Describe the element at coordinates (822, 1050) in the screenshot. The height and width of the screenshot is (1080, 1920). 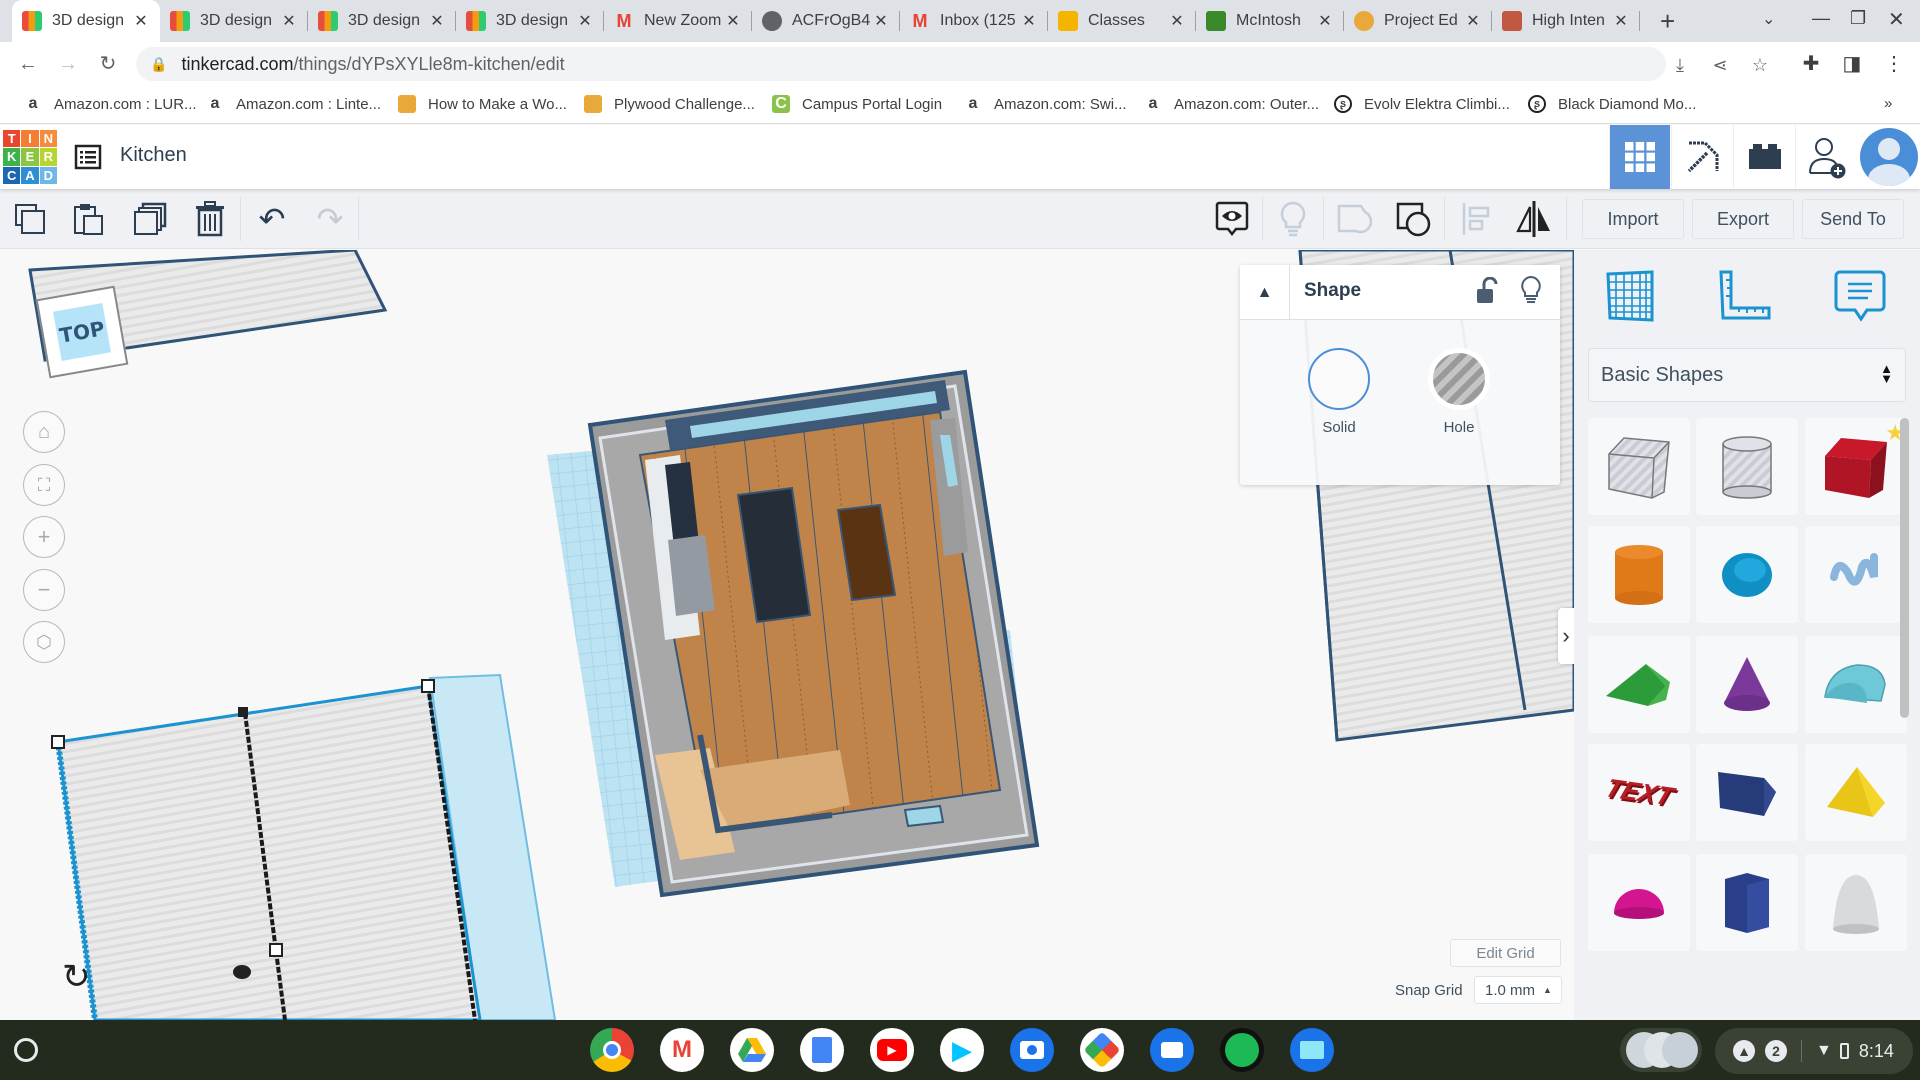
I see `docs-app-icon` at that location.